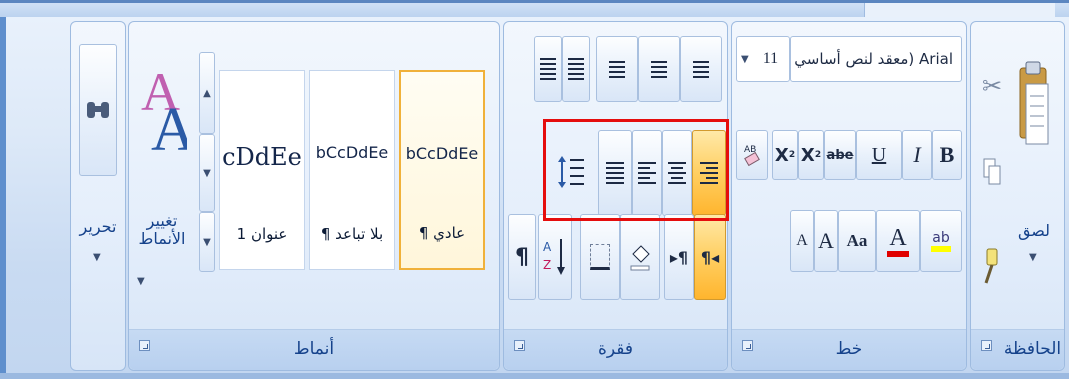  I want to click on highlight-color-bar, so click(941, 249).